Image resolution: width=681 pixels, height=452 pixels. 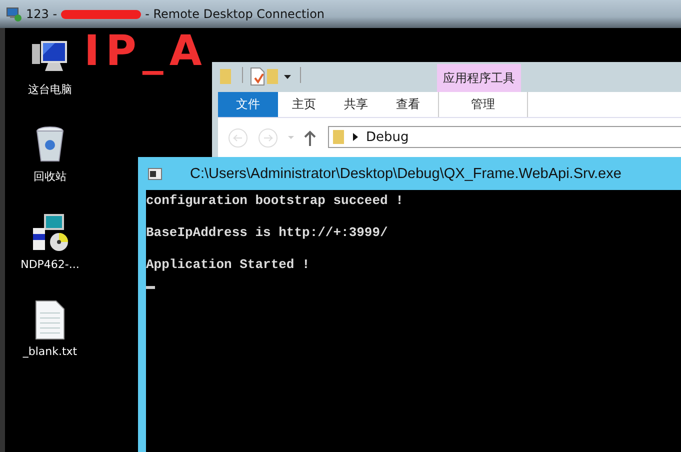 What do you see at coordinates (228, 265) in the screenshot?
I see `console-output: Application Started !` at bounding box center [228, 265].